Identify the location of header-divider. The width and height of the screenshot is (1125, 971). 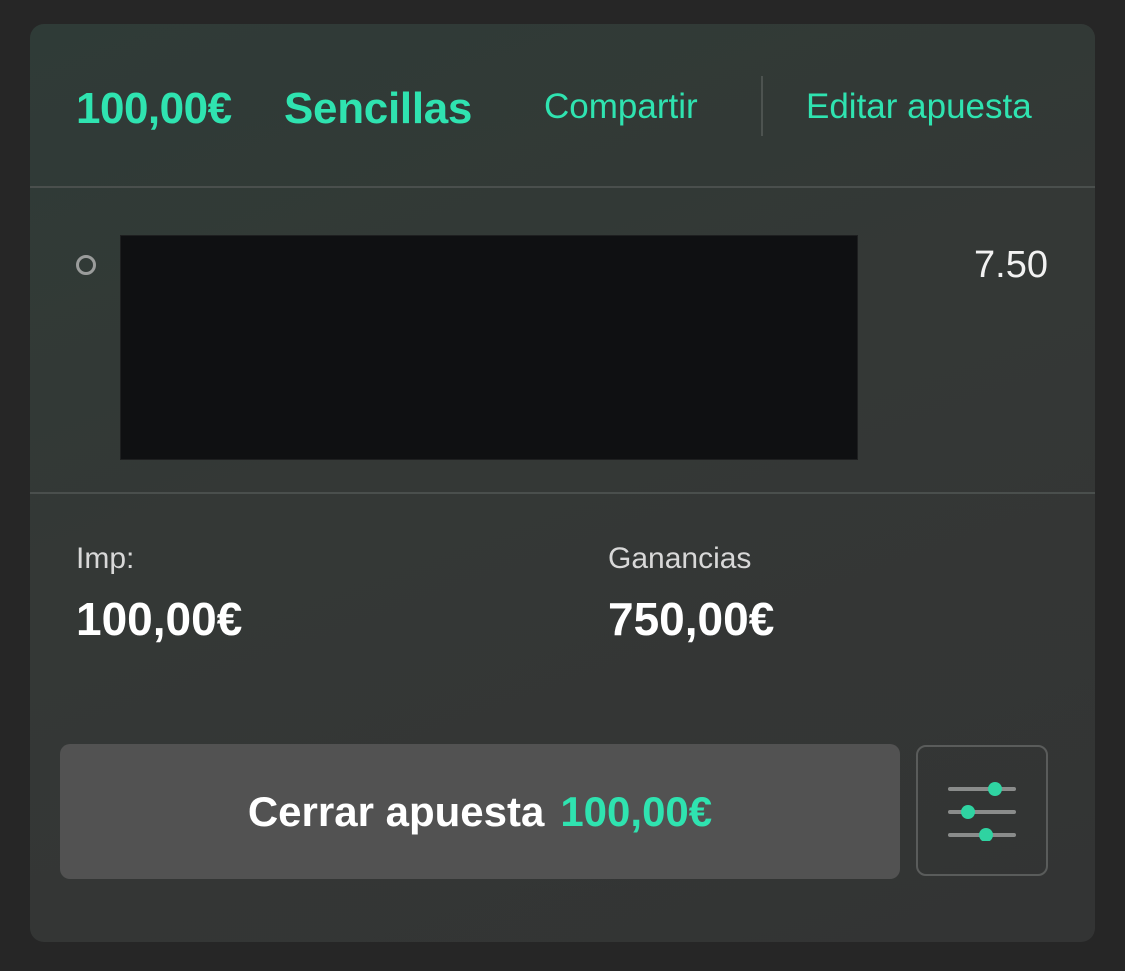
(762, 106).